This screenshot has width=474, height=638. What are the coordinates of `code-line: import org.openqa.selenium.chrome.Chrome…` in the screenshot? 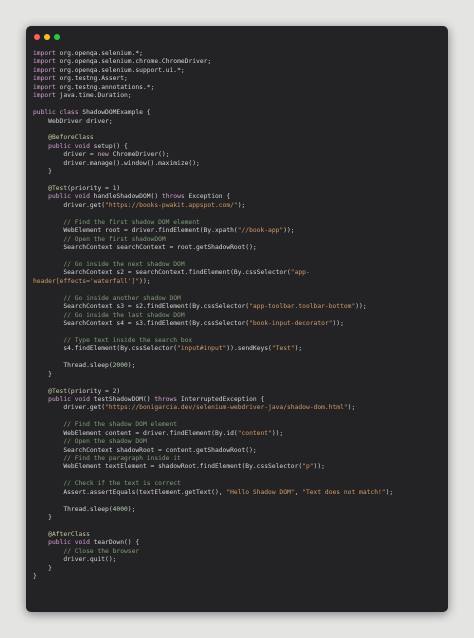 It's located at (237, 62).